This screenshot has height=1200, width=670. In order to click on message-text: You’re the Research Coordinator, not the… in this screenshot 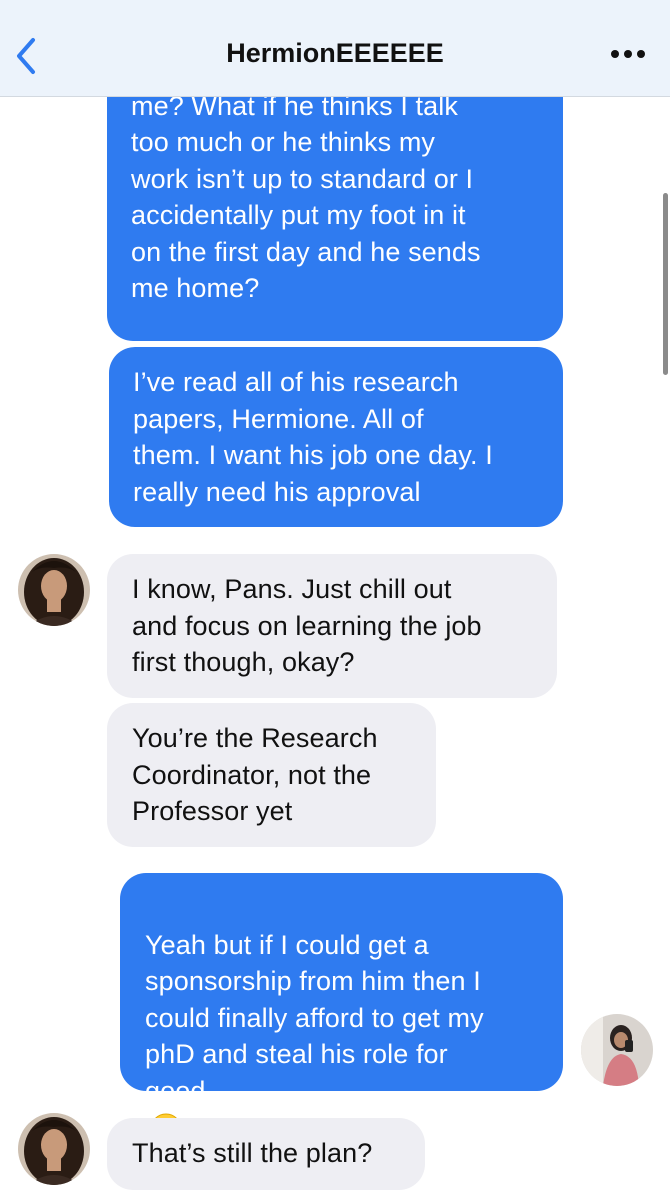, I will do `click(255, 774)`.